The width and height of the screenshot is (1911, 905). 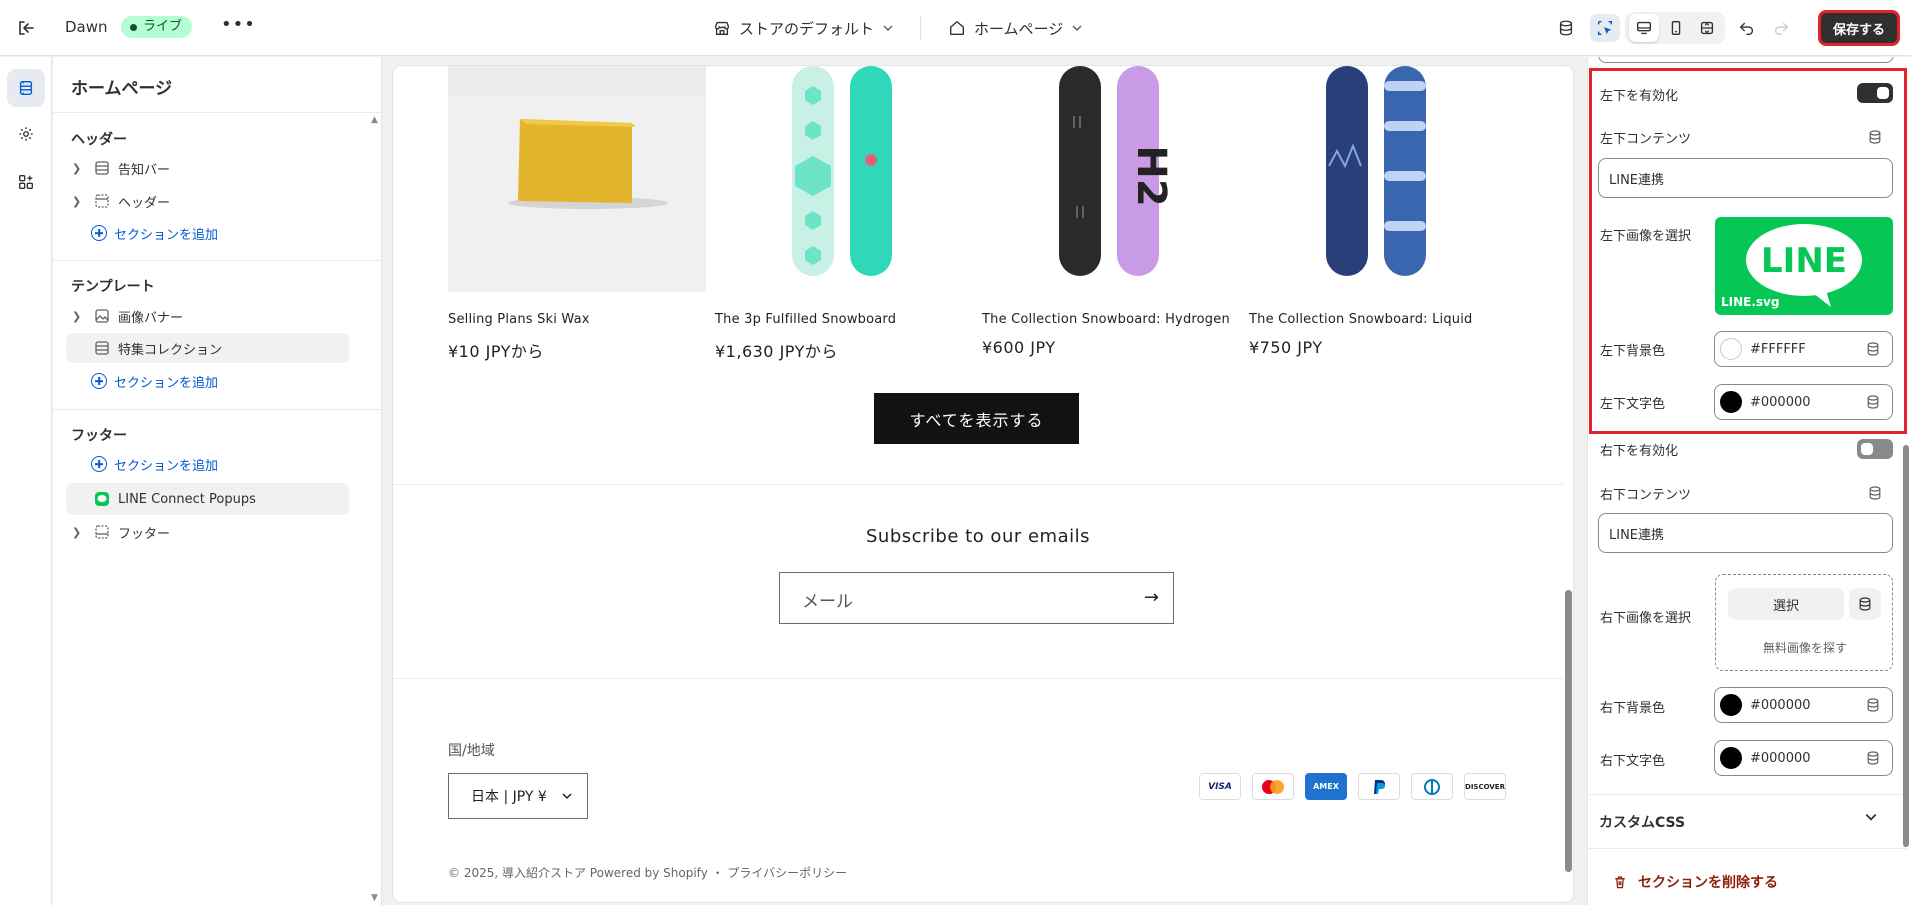 I want to click on mastercard-icon, so click(x=1273, y=786).